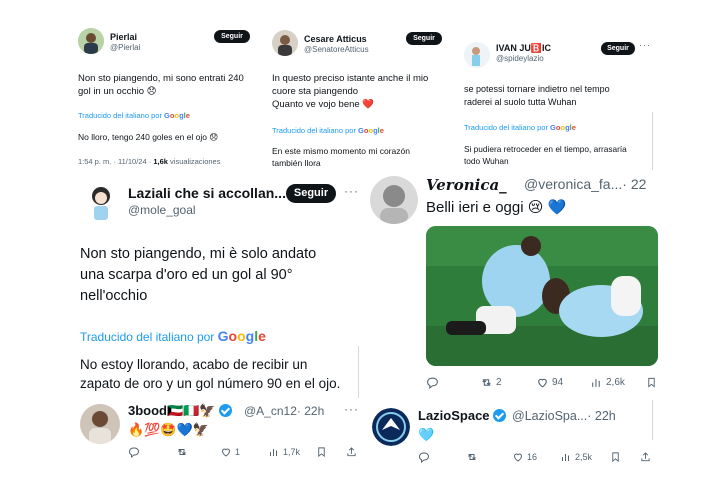  Describe the element at coordinates (284, 411) in the screenshot. I see `author-handle: @A_cn12· 22h` at that location.